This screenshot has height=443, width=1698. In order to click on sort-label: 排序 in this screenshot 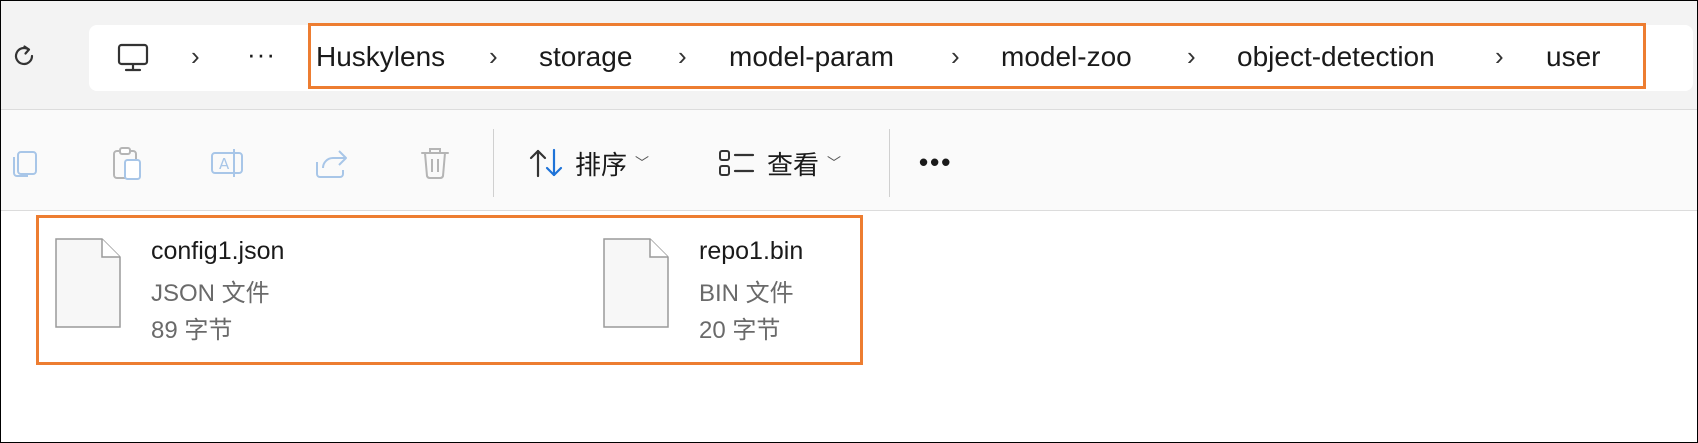, I will do `click(601, 164)`.